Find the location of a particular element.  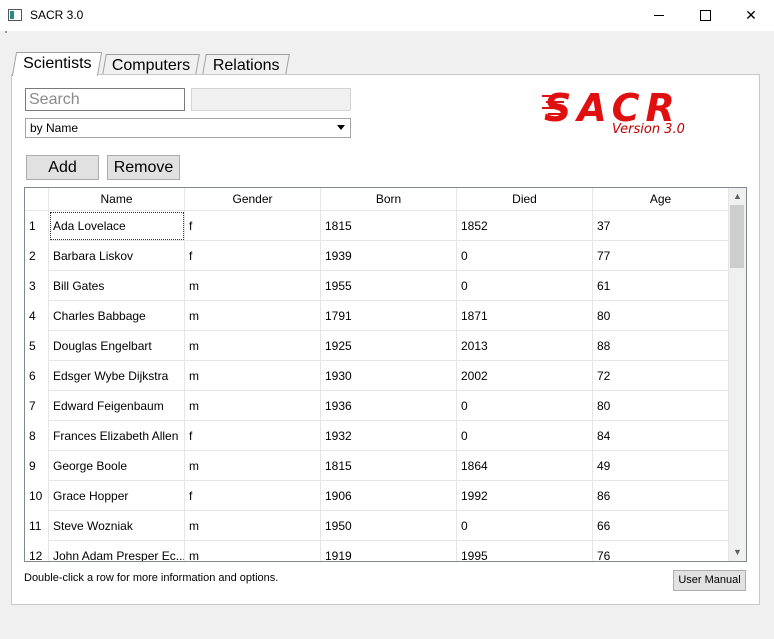

table-row: 4 Charles Babbage m 1791 1871 80 is located at coordinates (377, 316).